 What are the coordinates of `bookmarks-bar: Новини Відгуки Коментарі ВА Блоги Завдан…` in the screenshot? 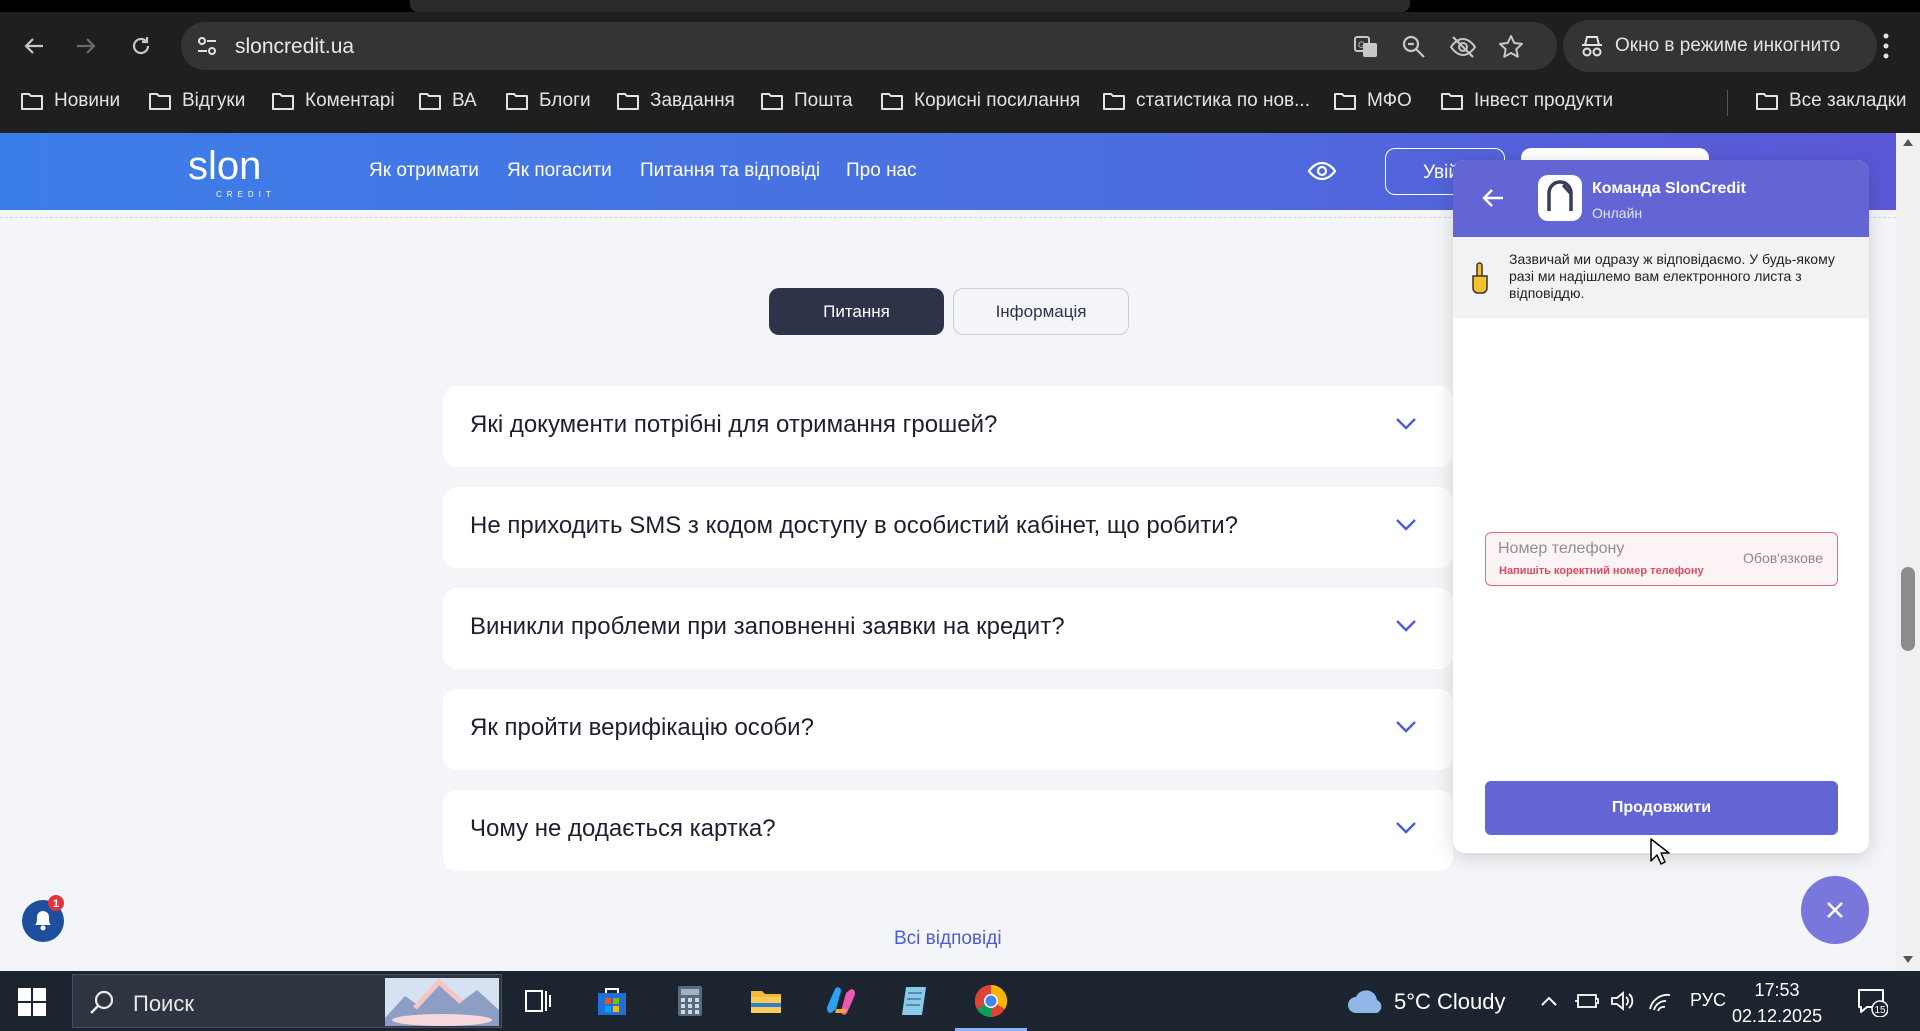 It's located at (960, 102).